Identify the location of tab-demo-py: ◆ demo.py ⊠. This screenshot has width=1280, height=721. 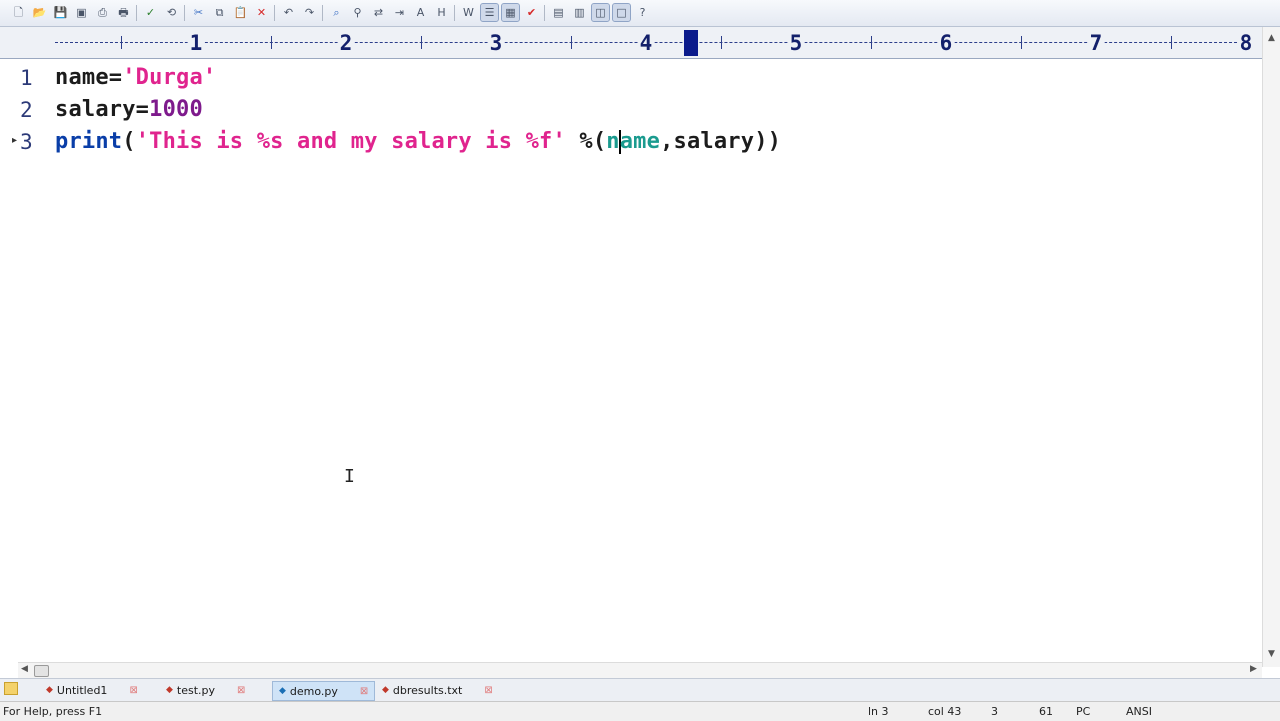
(324, 691).